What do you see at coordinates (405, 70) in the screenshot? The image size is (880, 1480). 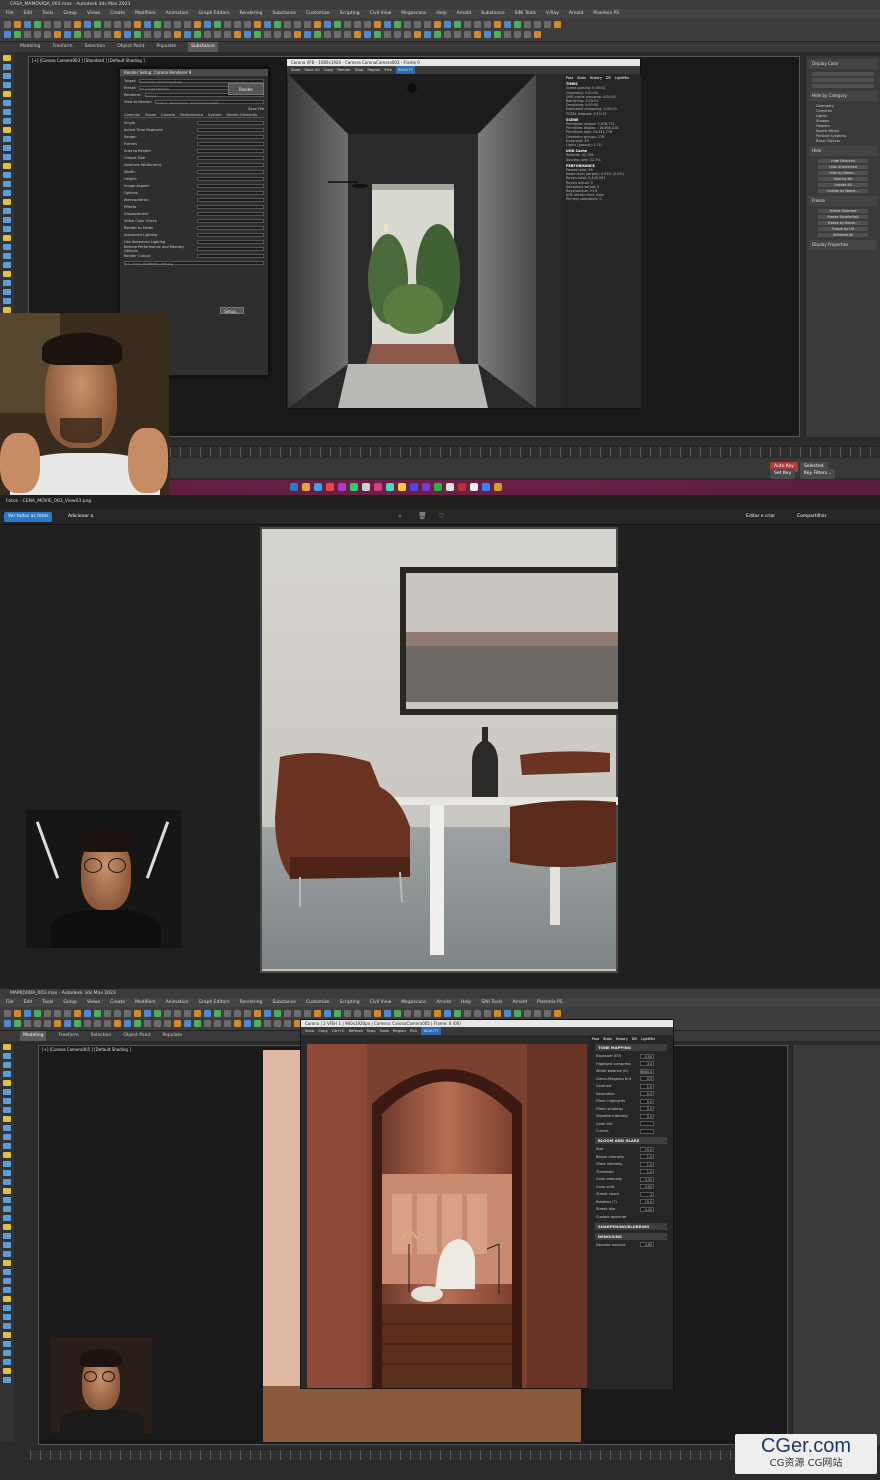 I see `vfb-tool: BEAUTY` at bounding box center [405, 70].